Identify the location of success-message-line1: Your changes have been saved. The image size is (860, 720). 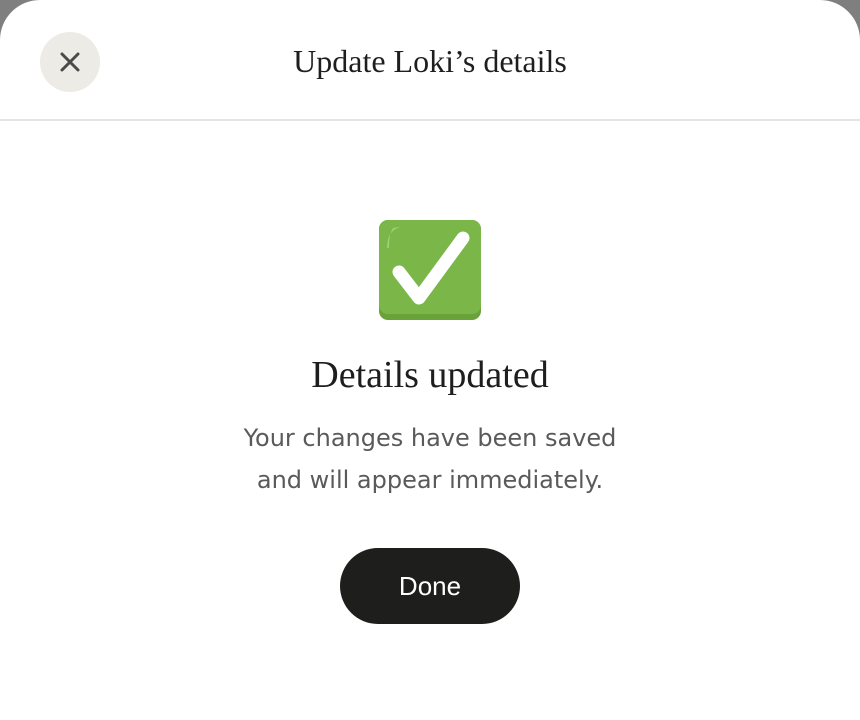
(430, 438).